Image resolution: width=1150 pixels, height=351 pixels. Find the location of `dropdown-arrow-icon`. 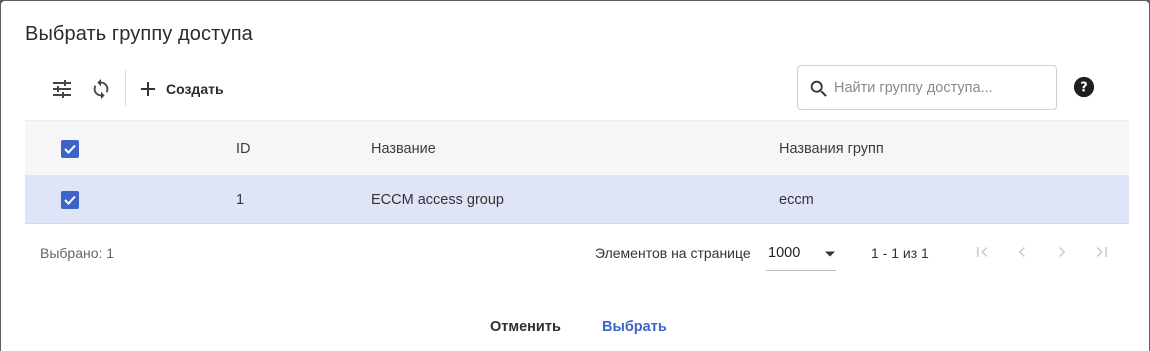

dropdown-arrow-icon is located at coordinates (830, 254).